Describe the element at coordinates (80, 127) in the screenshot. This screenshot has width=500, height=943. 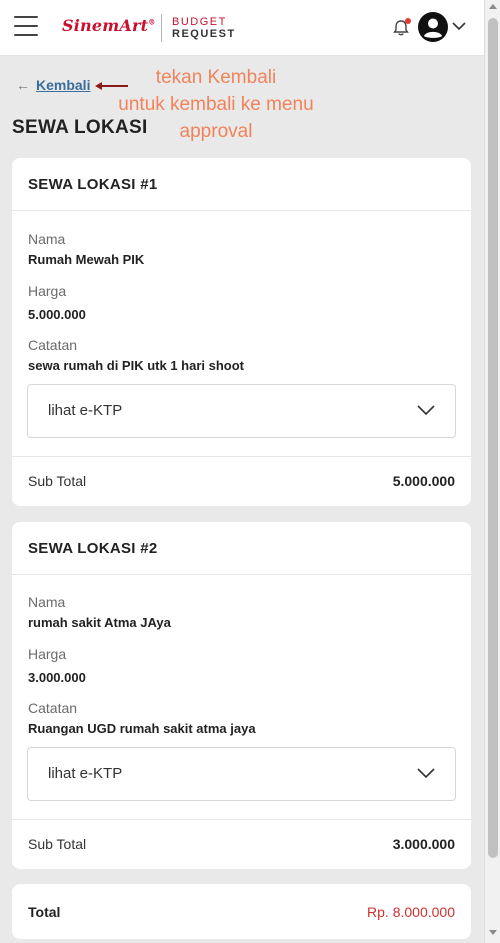
I see `page-title: SEWA LOKASI` at that location.